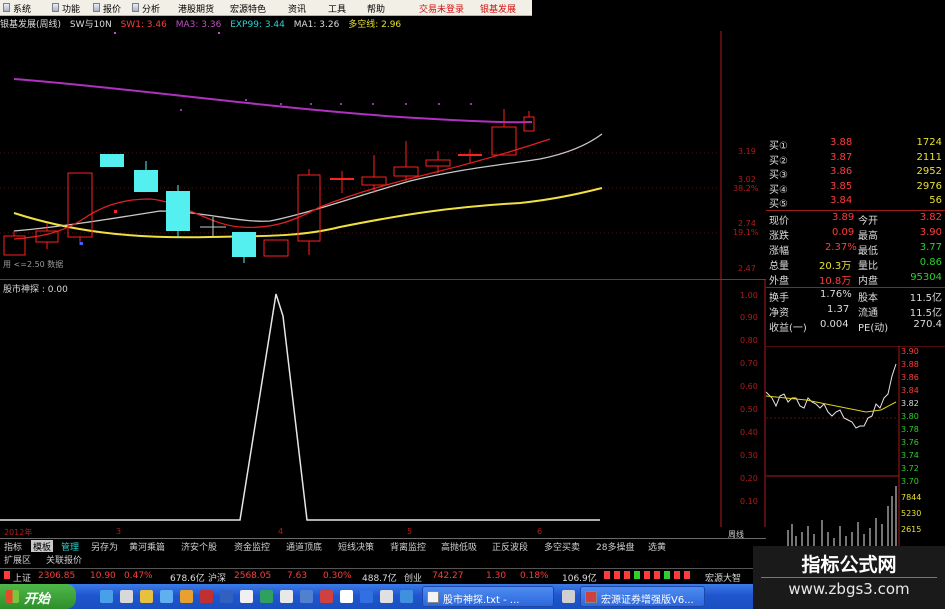 This screenshot has width=945, height=609. What do you see at coordinates (749, 386) in the screenshot?
I see `indicator-label: 0.60` at bounding box center [749, 386].